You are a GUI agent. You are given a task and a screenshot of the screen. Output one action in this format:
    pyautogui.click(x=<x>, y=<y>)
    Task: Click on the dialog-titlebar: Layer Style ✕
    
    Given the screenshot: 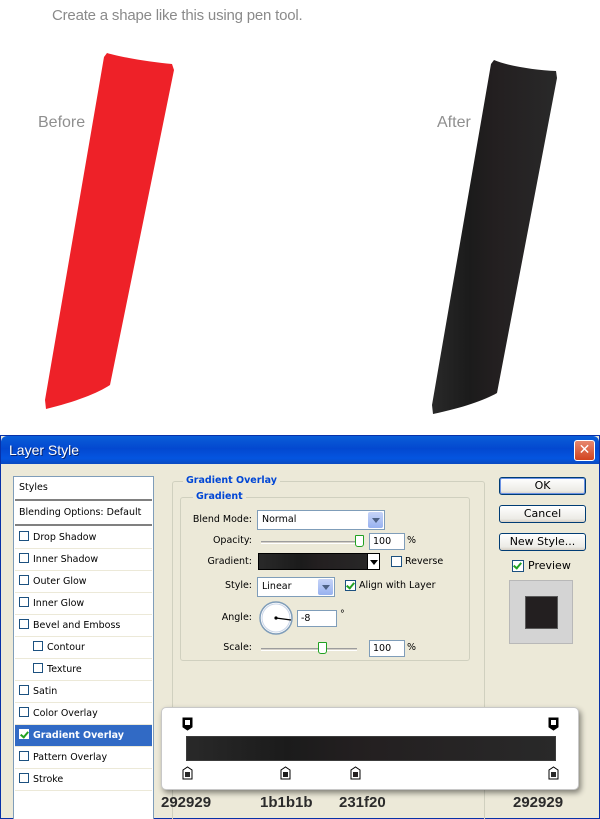 What is the action you would take?
    pyautogui.click(x=300, y=450)
    